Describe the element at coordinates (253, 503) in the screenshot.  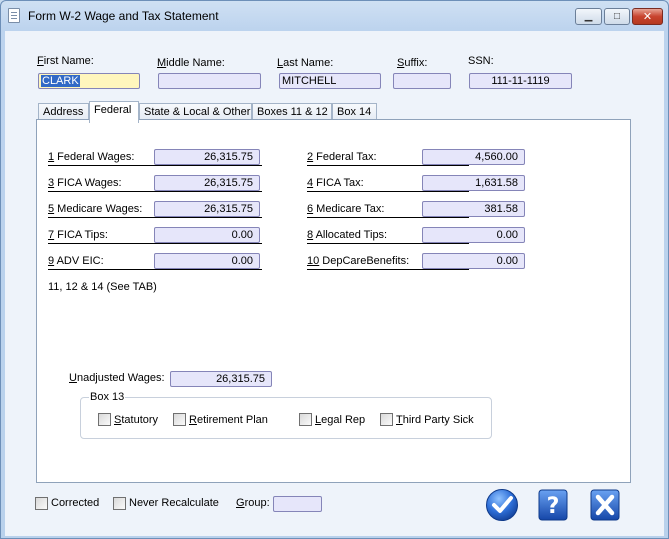
I see `group-label: Group:` at that location.